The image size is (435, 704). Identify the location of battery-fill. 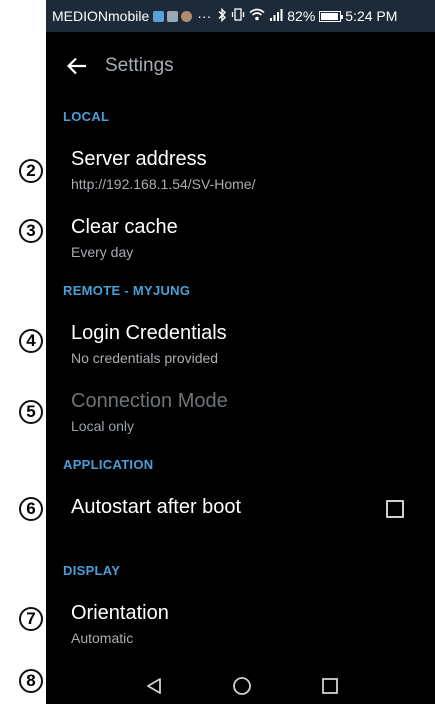
(329, 16).